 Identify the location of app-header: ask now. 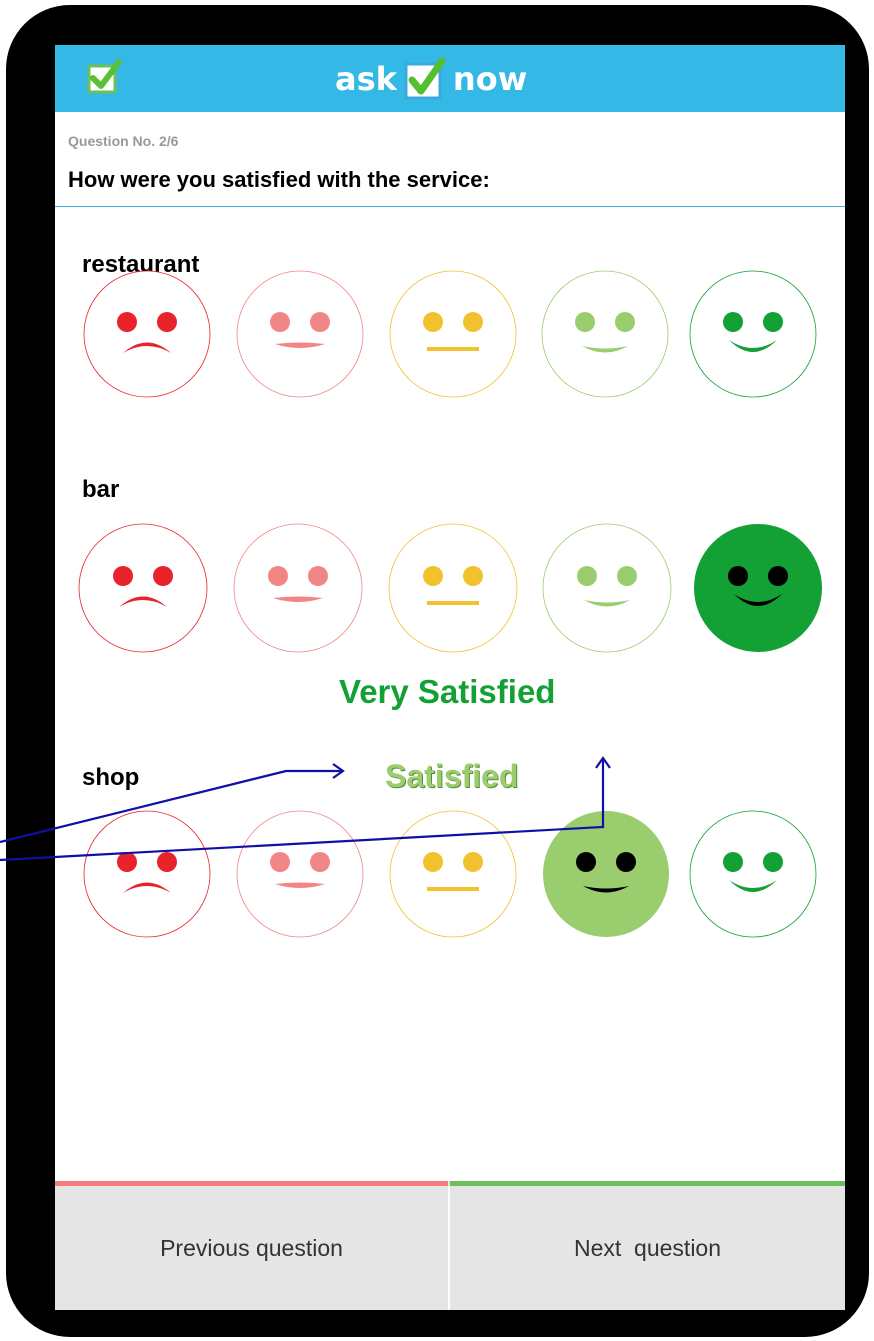
(450, 78).